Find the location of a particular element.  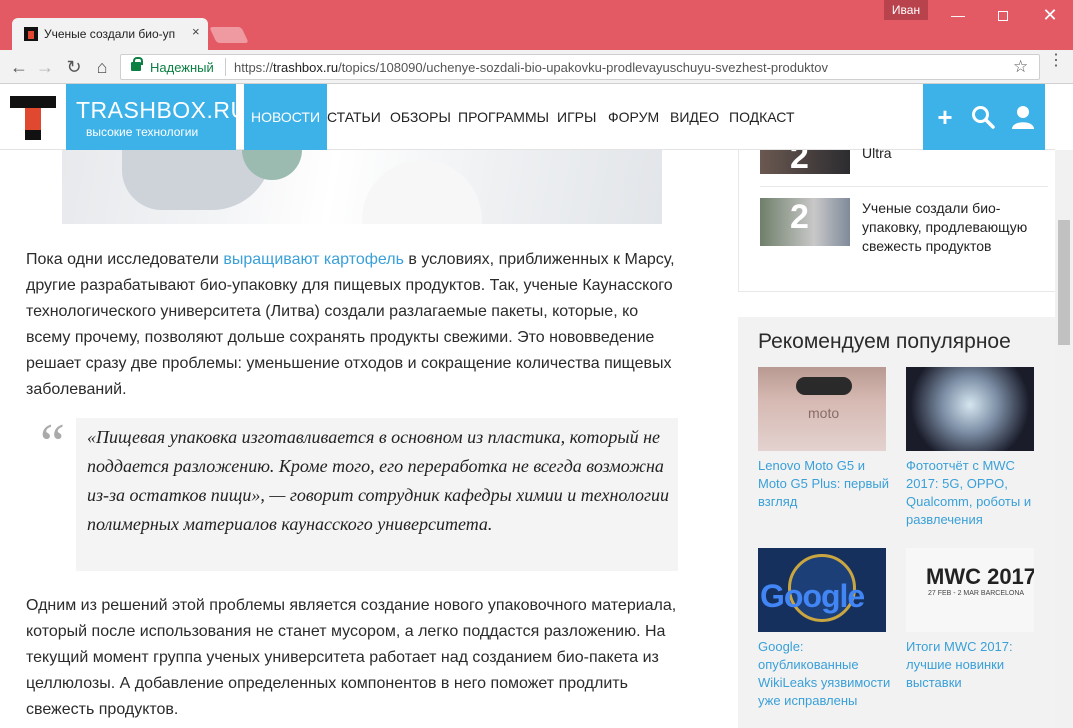

browser-tab: Ученые создали био-уп × is located at coordinates (110, 34).